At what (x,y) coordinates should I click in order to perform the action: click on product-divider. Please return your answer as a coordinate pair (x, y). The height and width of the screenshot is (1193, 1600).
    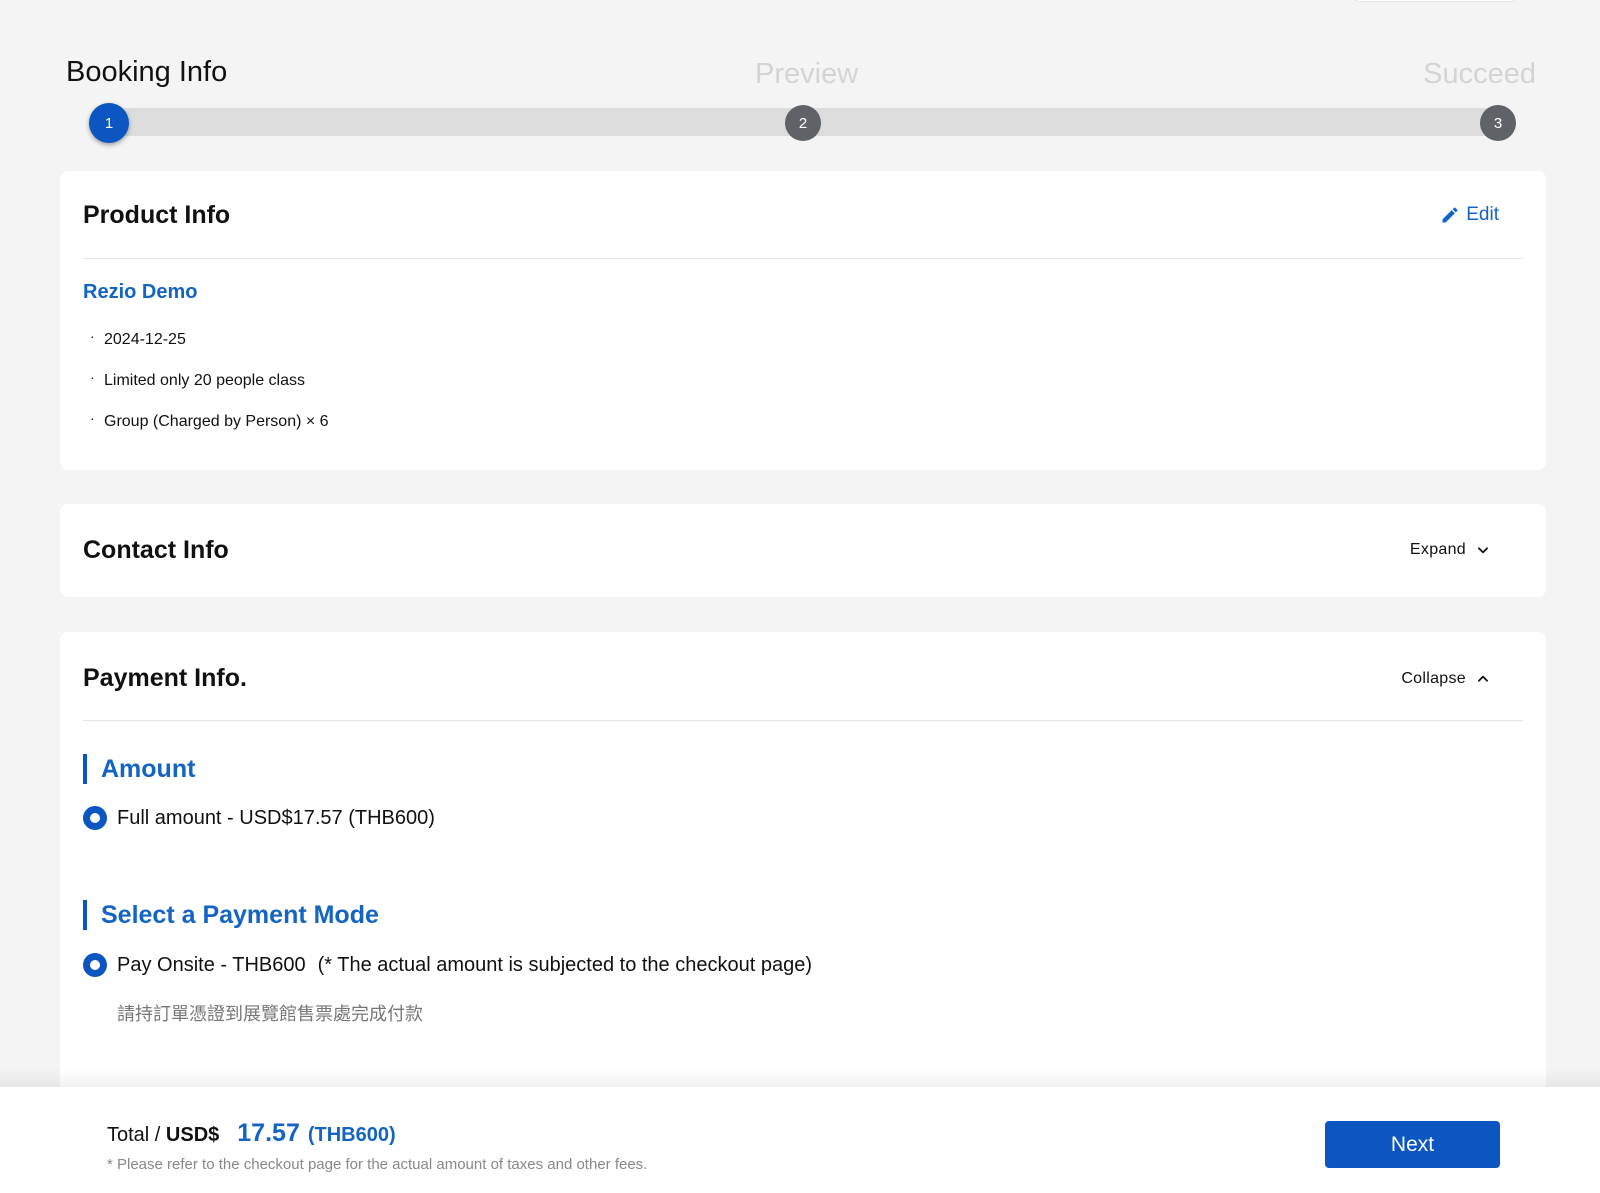
    Looking at the image, I should click on (803, 258).